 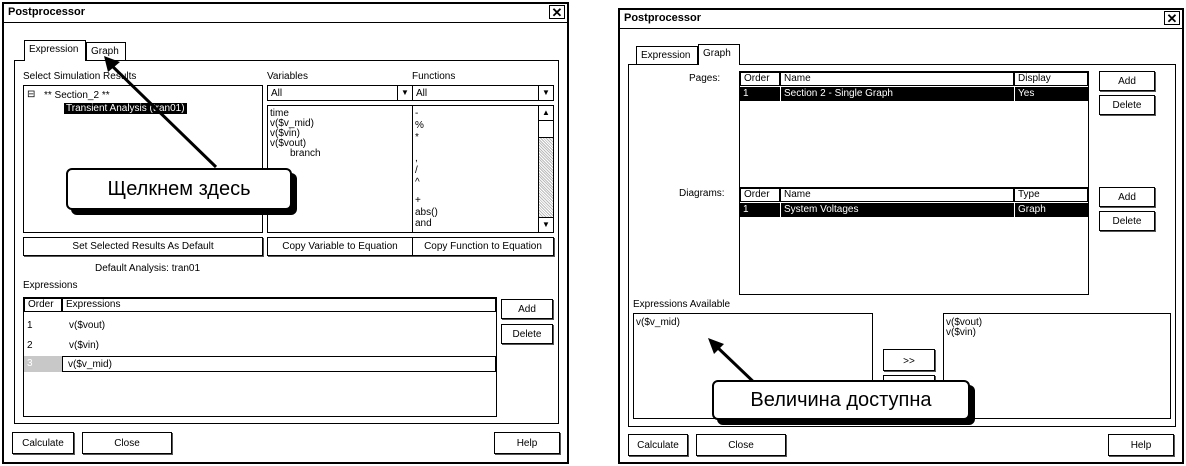 I want to click on move-right-label: >>, so click(x=909, y=361).